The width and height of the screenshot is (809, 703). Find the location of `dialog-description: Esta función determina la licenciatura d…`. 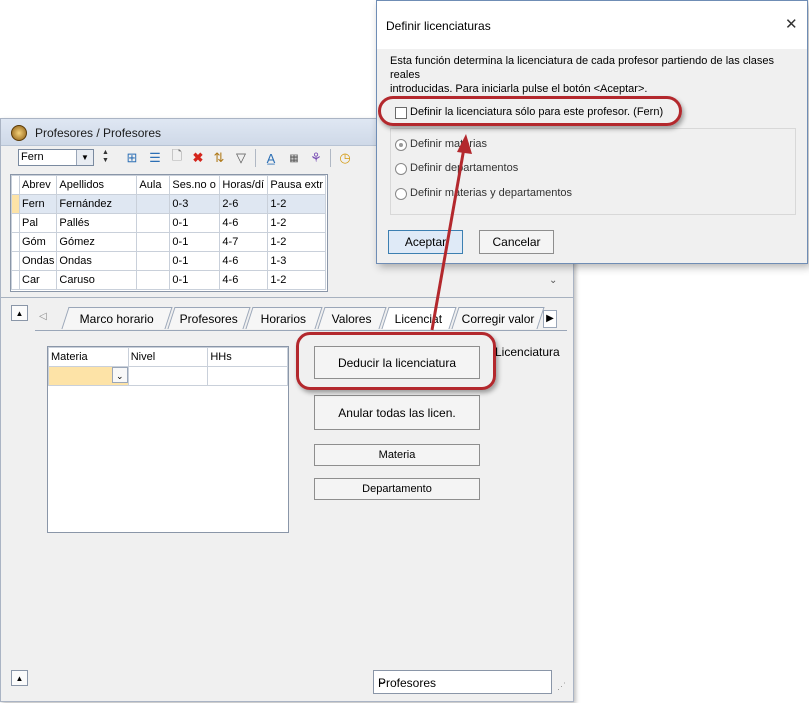

dialog-description: Esta función determina la licenciatura d… is located at coordinates (595, 75).